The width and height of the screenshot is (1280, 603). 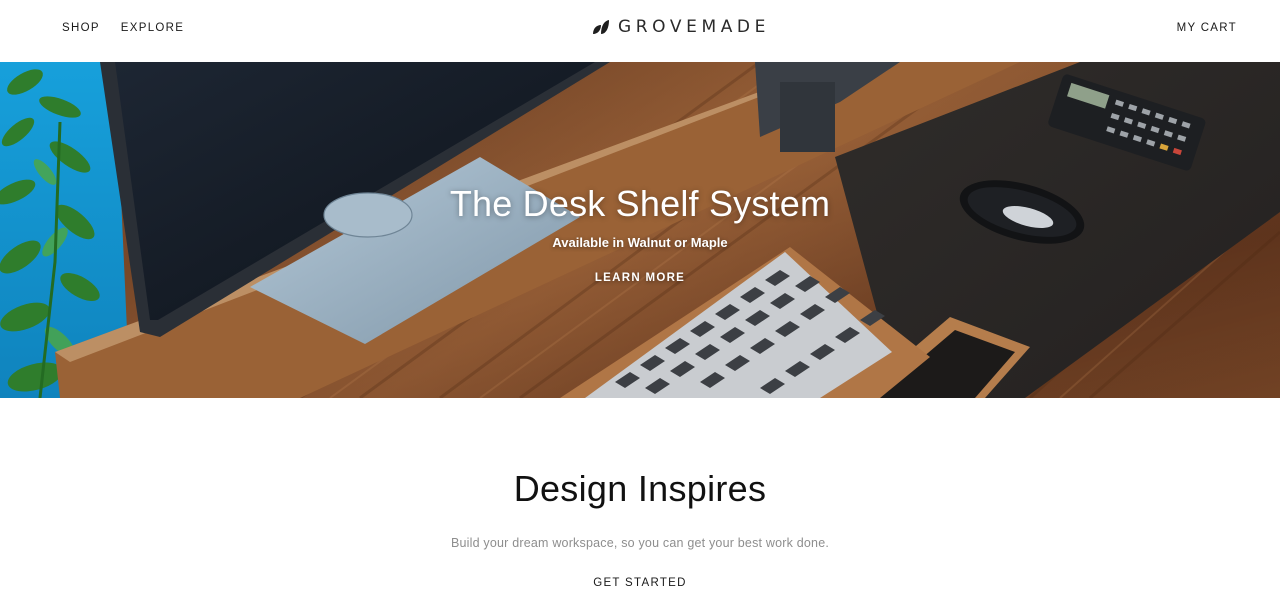 I want to click on get-started-link: GET STARTED, so click(x=640, y=583).